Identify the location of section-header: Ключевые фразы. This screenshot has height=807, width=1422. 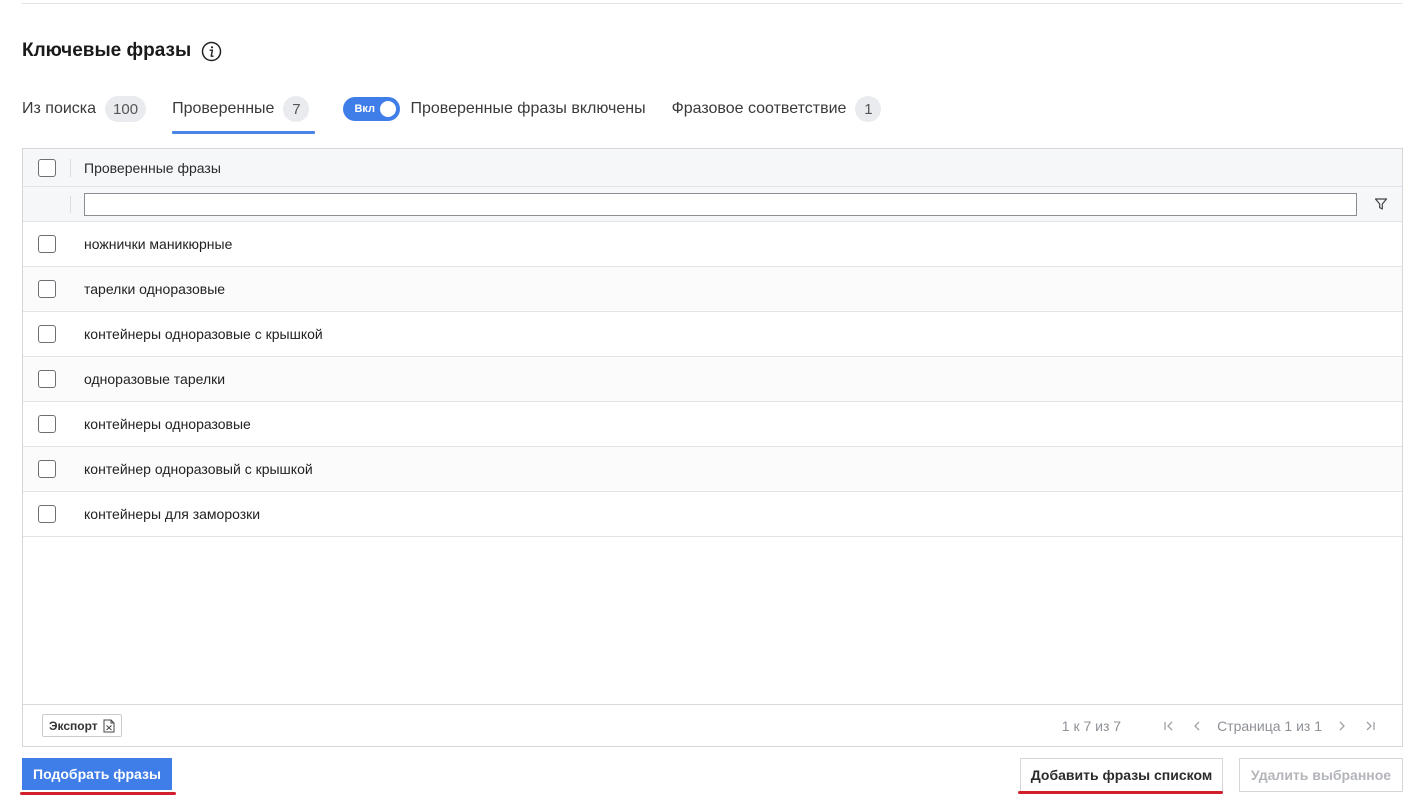
(122, 51).